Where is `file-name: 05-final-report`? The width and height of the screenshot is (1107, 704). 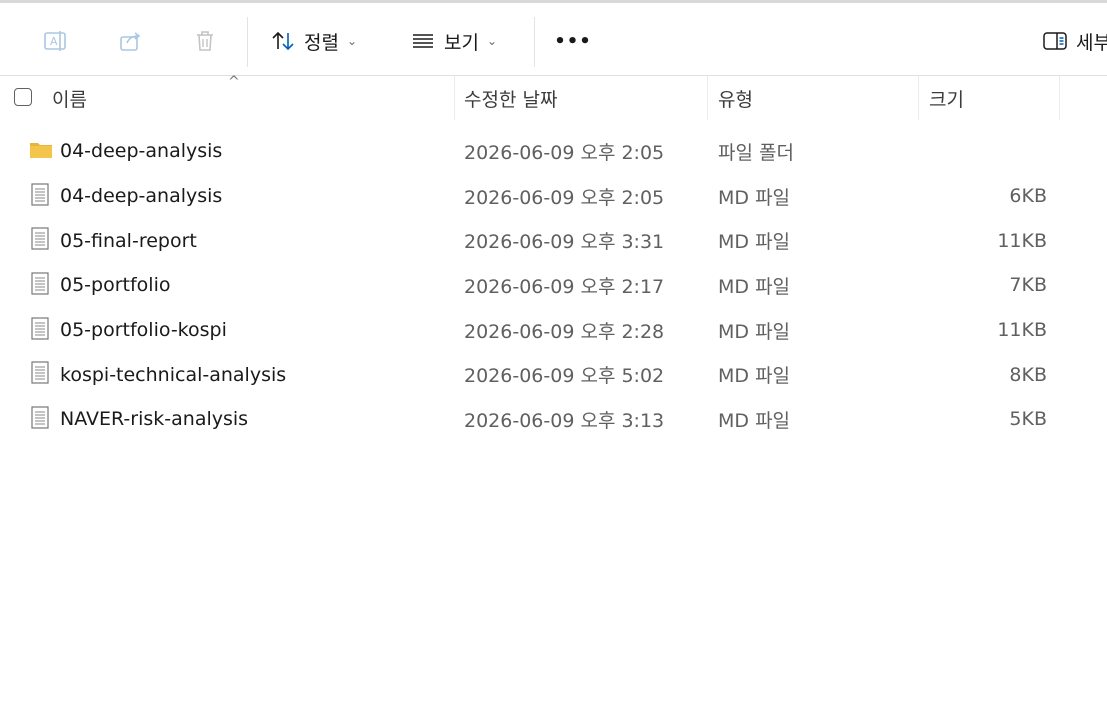
file-name: 05-final-report is located at coordinates (128, 240).